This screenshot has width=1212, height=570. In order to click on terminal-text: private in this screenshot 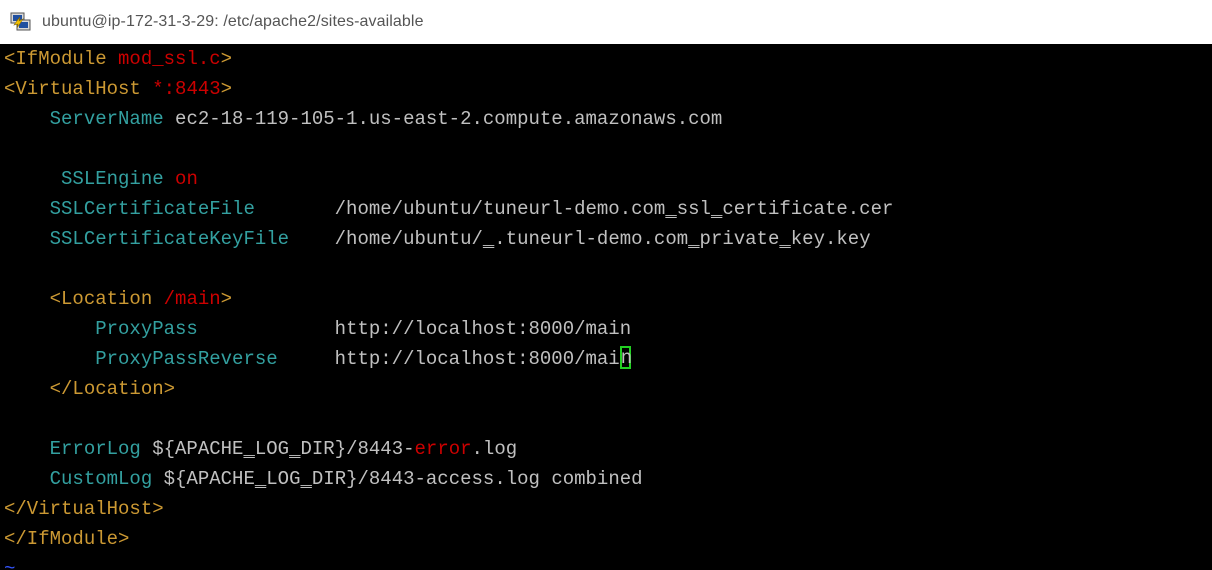, I will do `click(739, 239)`.